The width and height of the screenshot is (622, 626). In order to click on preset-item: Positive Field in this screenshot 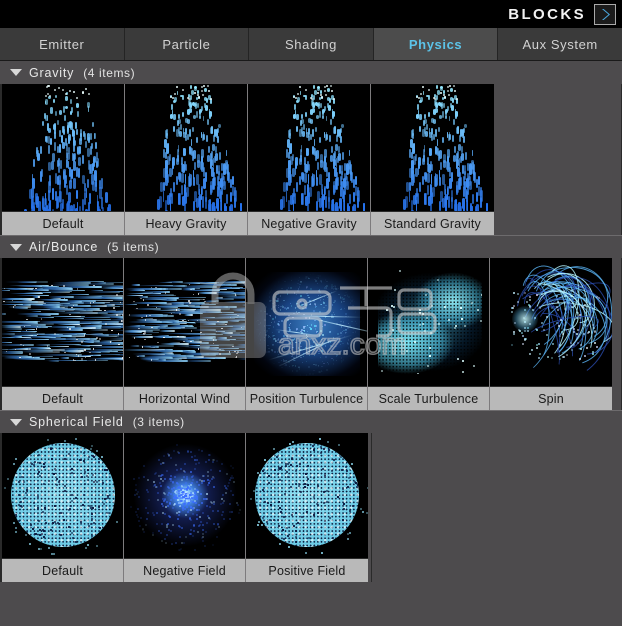, I will do `click(307, 507)`.